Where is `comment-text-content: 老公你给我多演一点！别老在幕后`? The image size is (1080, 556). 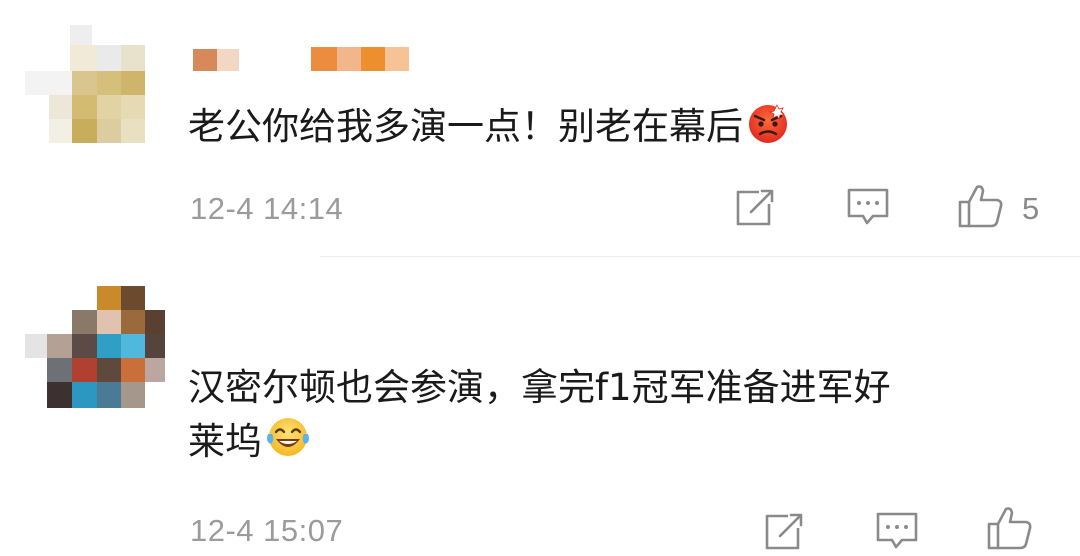 comment-text-content: 老公你给我多演一点！别老在幕后 is located at coordinates (465, 126).